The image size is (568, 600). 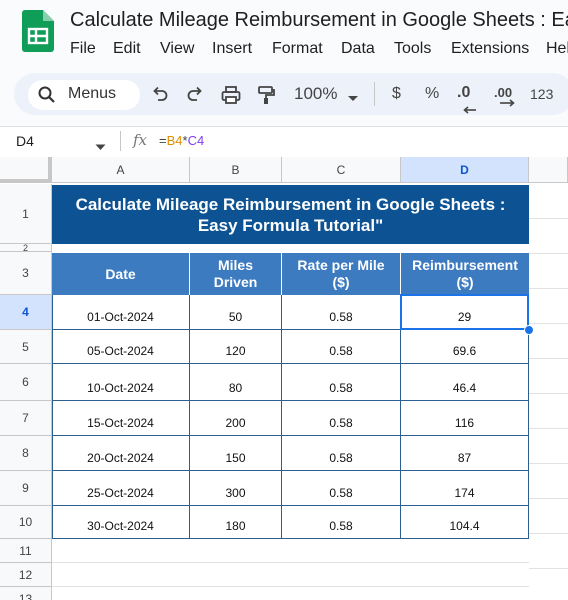 I want to click on cell-miles-row-4: 50, so click(x=236, y=312).